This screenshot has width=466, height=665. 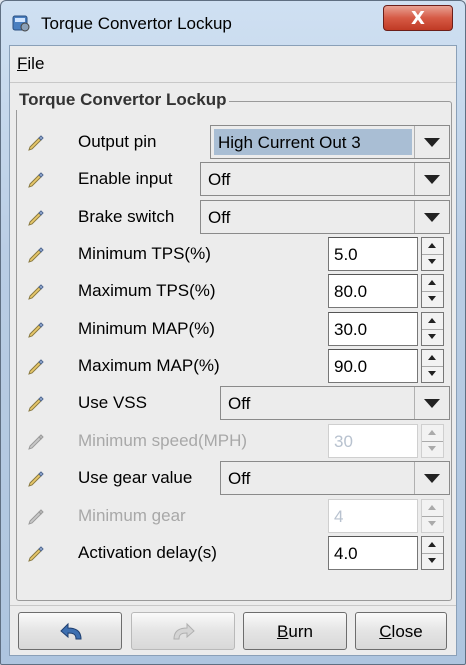 I want to click on window-close-button: X, so click(x=418, y=18).